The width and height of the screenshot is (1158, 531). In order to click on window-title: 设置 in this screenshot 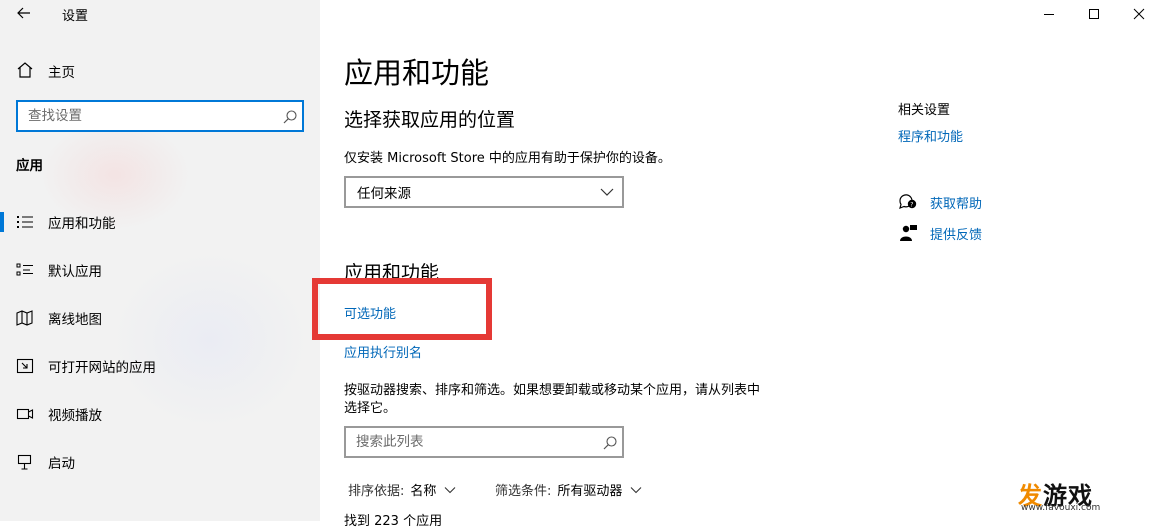, I will do `click(75, 16)`.